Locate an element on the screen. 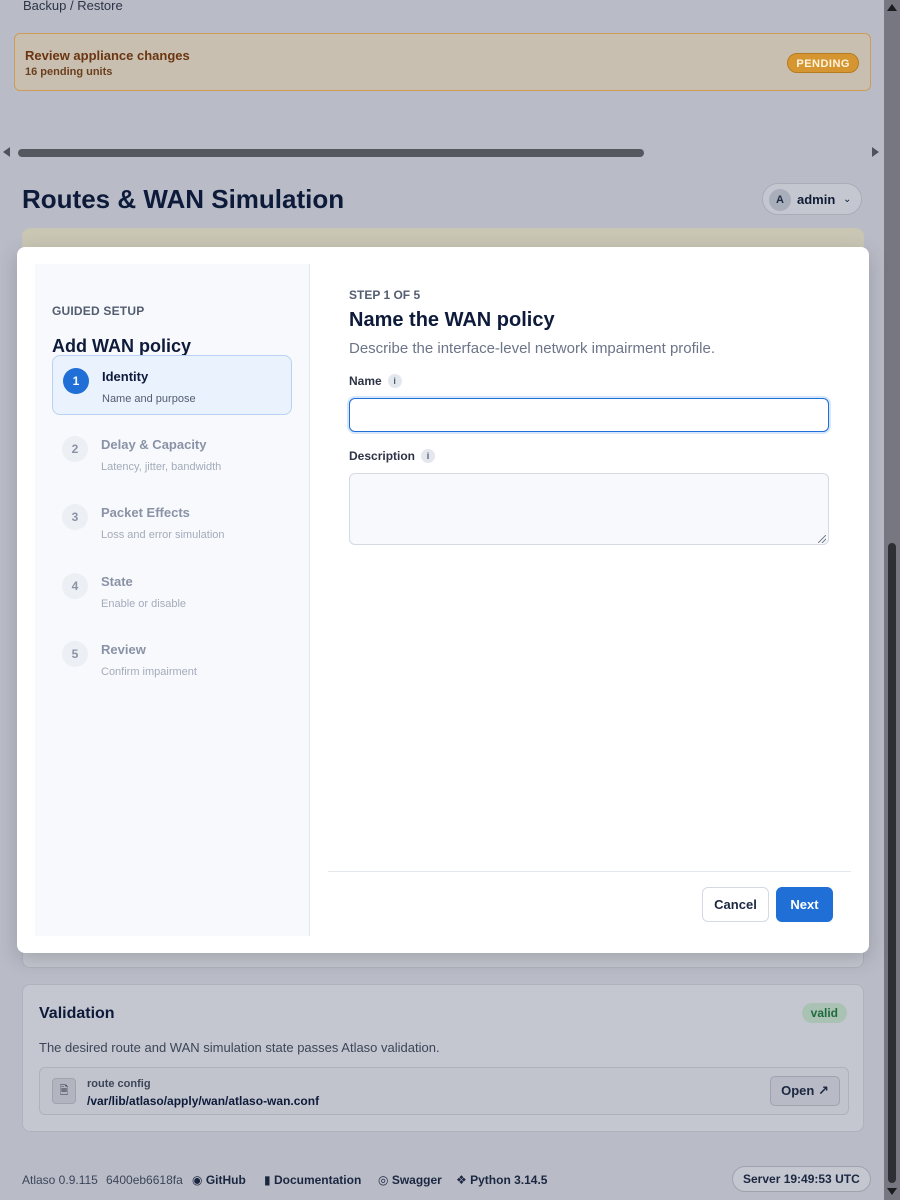  modal-footer-divider is located at coordinates (589, 871).